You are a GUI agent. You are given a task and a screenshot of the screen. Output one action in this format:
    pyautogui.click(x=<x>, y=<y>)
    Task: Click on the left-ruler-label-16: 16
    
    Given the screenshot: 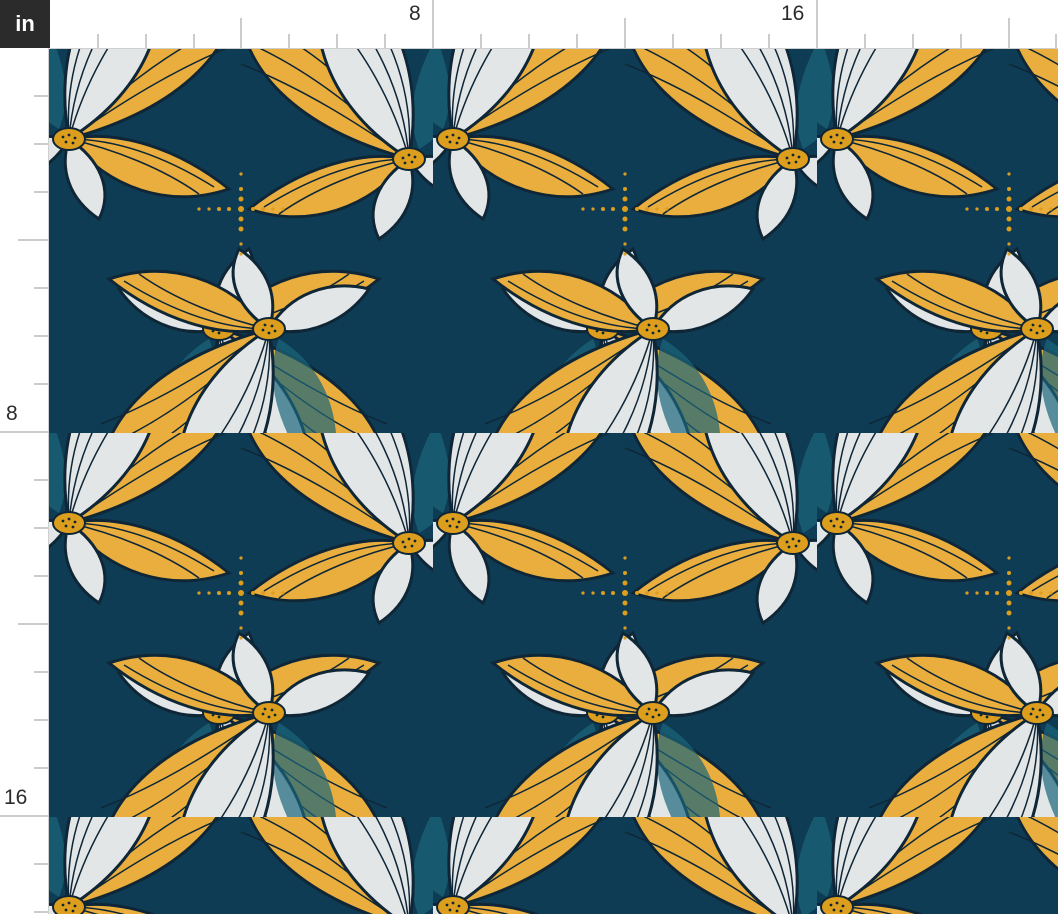 What is the action you would take?
    pyautogui.click(x=16, y=797)
    